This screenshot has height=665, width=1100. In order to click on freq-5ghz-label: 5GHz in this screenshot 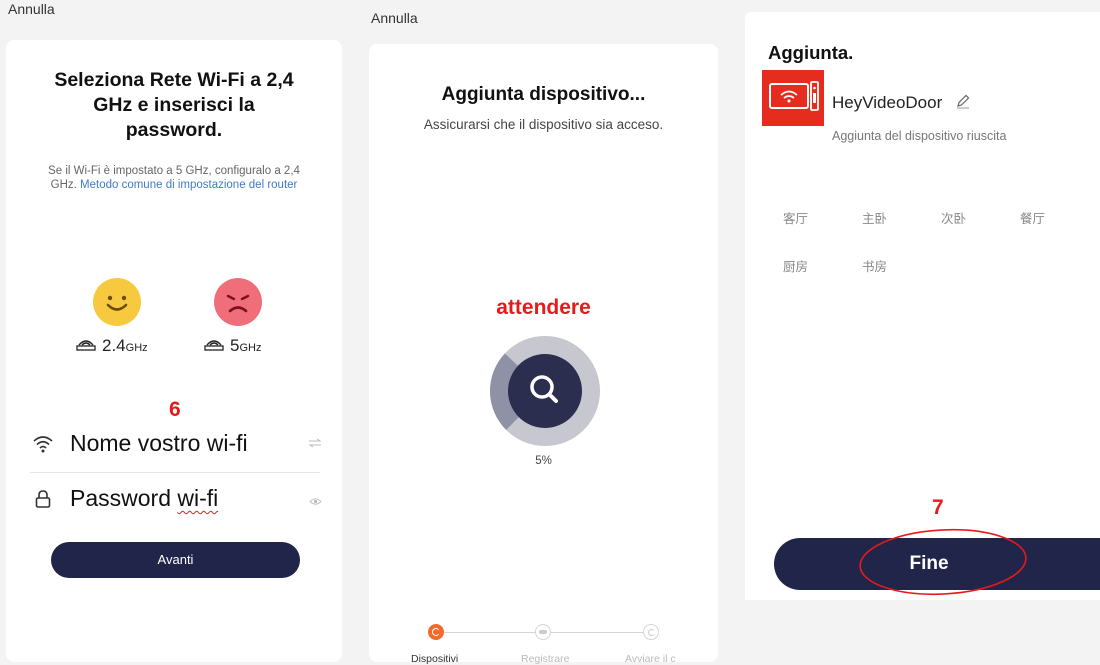, I will do `click(232, 346)`.